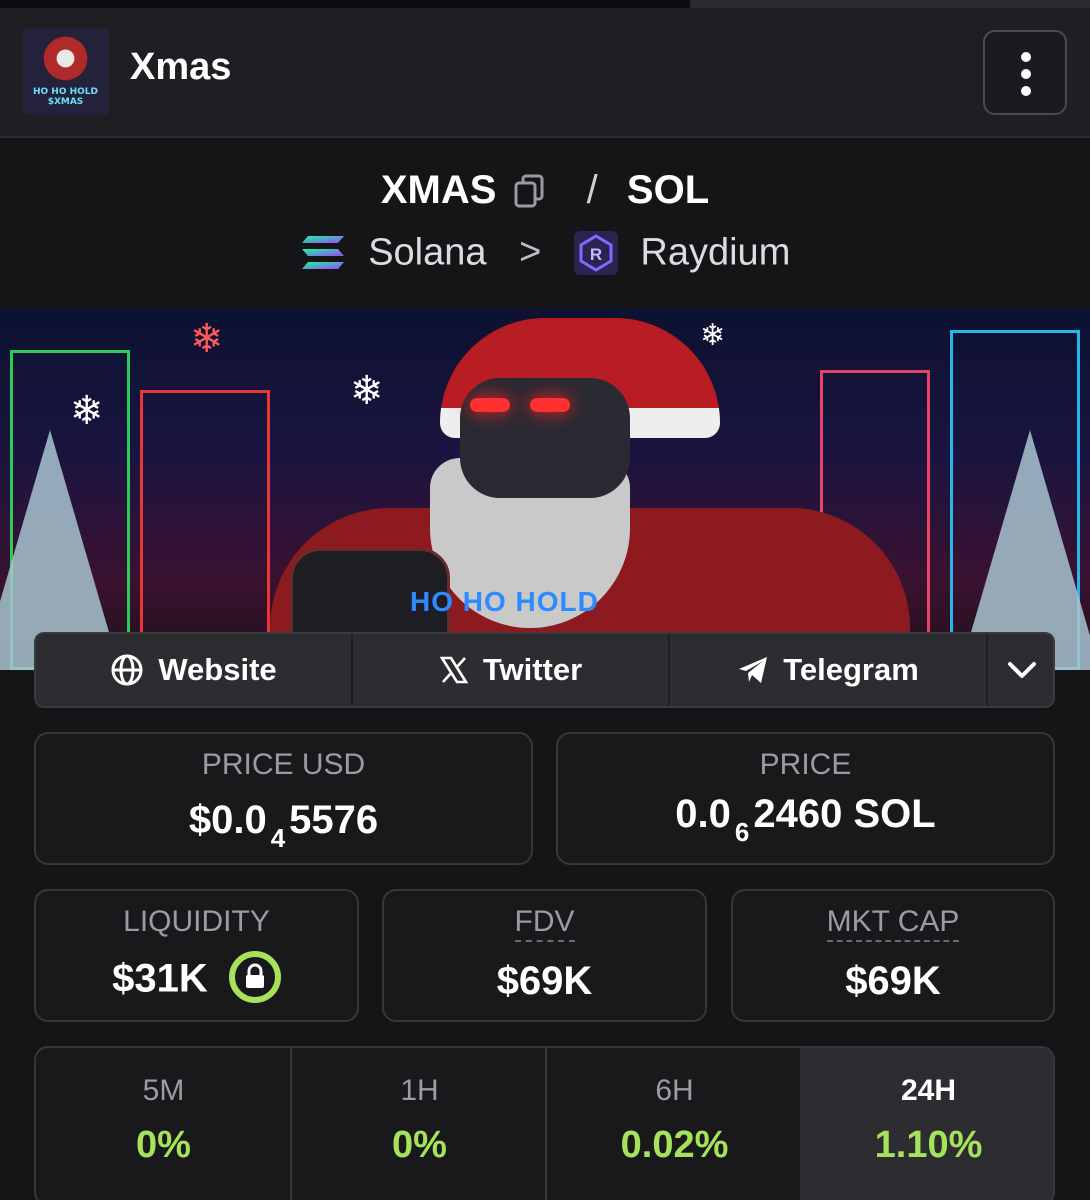 This screenshot has width=1090, height=1200. I want to click on globe-icon, so click(127, 670).